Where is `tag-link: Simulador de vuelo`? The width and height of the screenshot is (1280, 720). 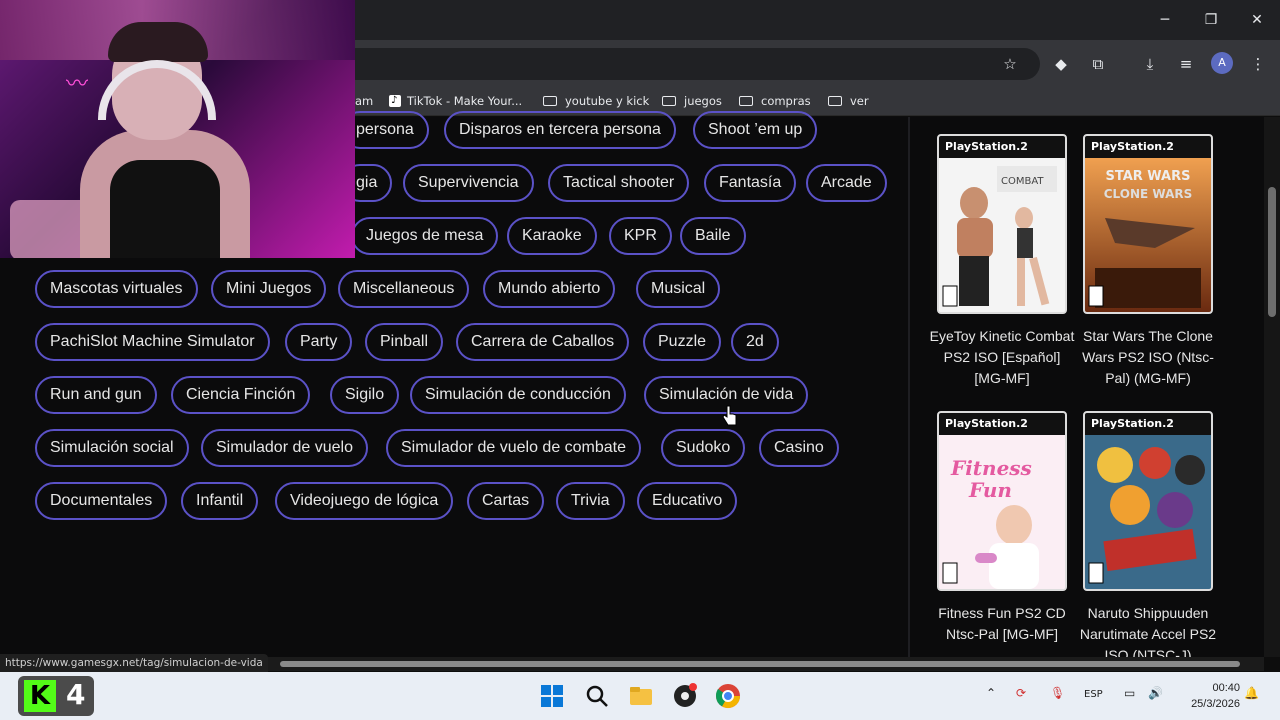 tag-link: Simulador de vuelo is located at coordinates (284, 448).